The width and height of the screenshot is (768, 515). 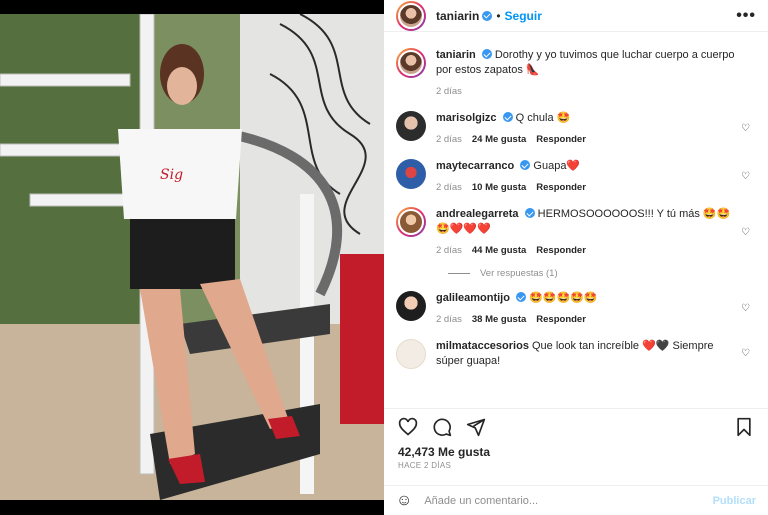 What do you see at coordinates (746, 16) in the screenshot?
I see `more-options-icon: •••` at bounding box center [746, 16].